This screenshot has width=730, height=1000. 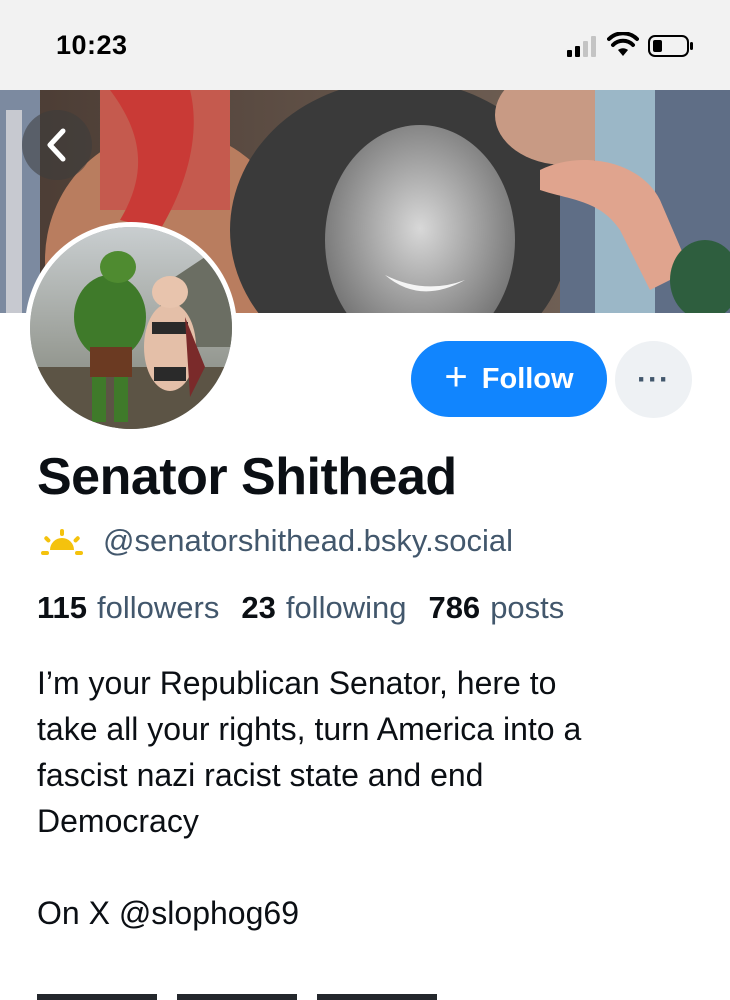 I want to click on ellipsis-icon: ···, so click(x=653, y=379).